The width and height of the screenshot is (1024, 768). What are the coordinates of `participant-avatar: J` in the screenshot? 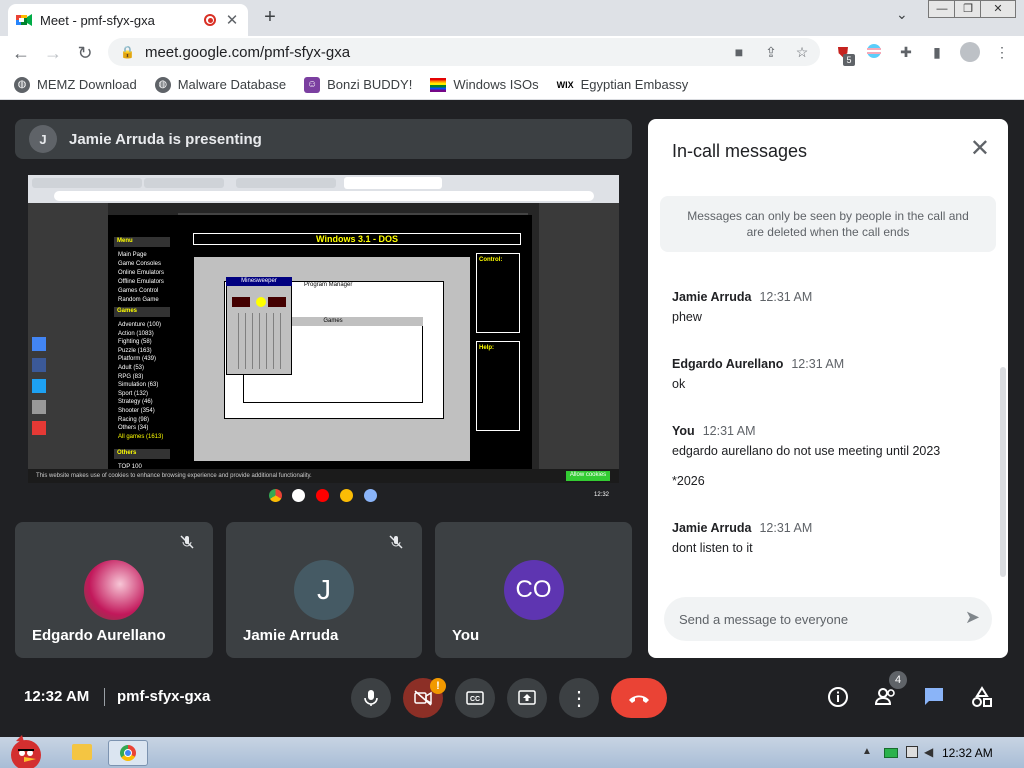 It's located at (324, 590).